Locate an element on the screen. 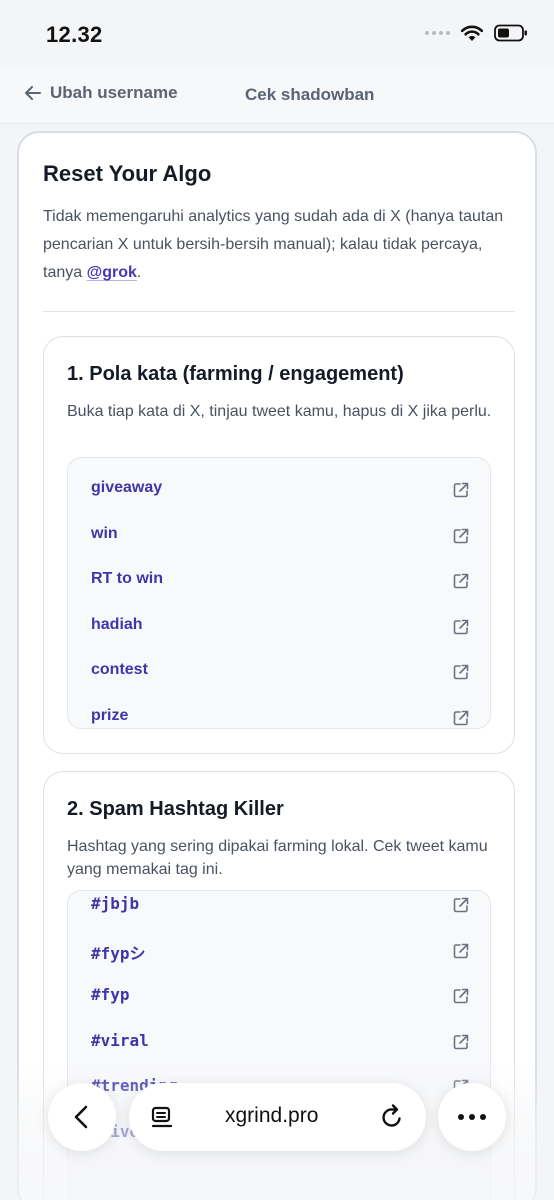 The height and width of the screenshot is (1200, 554). more-icon is located at coordinates (472, 1117).